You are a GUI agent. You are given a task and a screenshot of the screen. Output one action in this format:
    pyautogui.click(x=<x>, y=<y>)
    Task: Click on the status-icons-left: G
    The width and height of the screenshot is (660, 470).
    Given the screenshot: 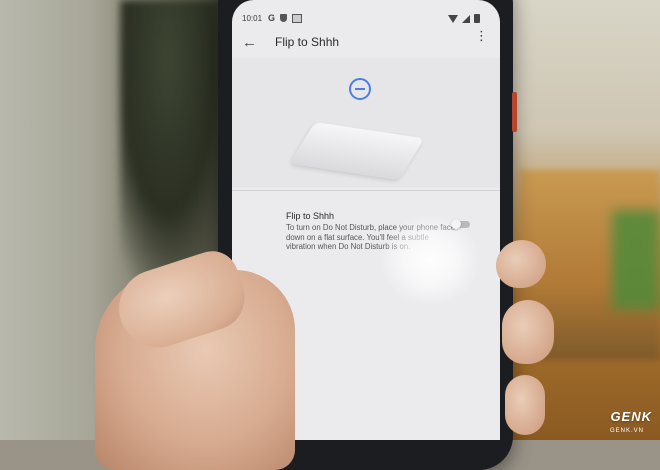 What is the action you would take?
    pyautogui.click(x=285, y=18)
    